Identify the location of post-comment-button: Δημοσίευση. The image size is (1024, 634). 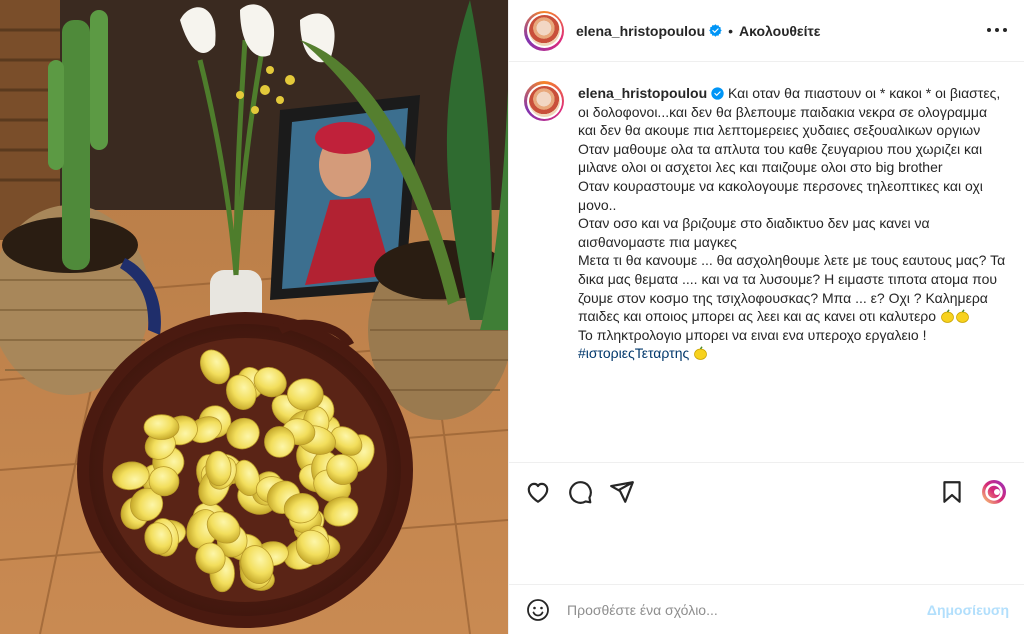
(968, 610).